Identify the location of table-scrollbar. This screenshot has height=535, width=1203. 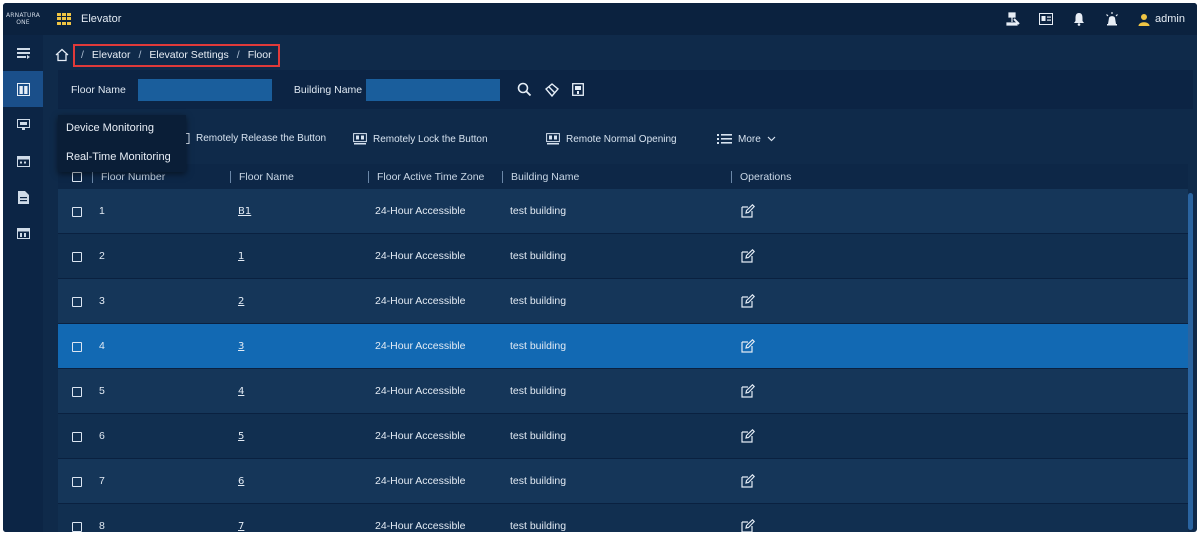
(1190, 361).